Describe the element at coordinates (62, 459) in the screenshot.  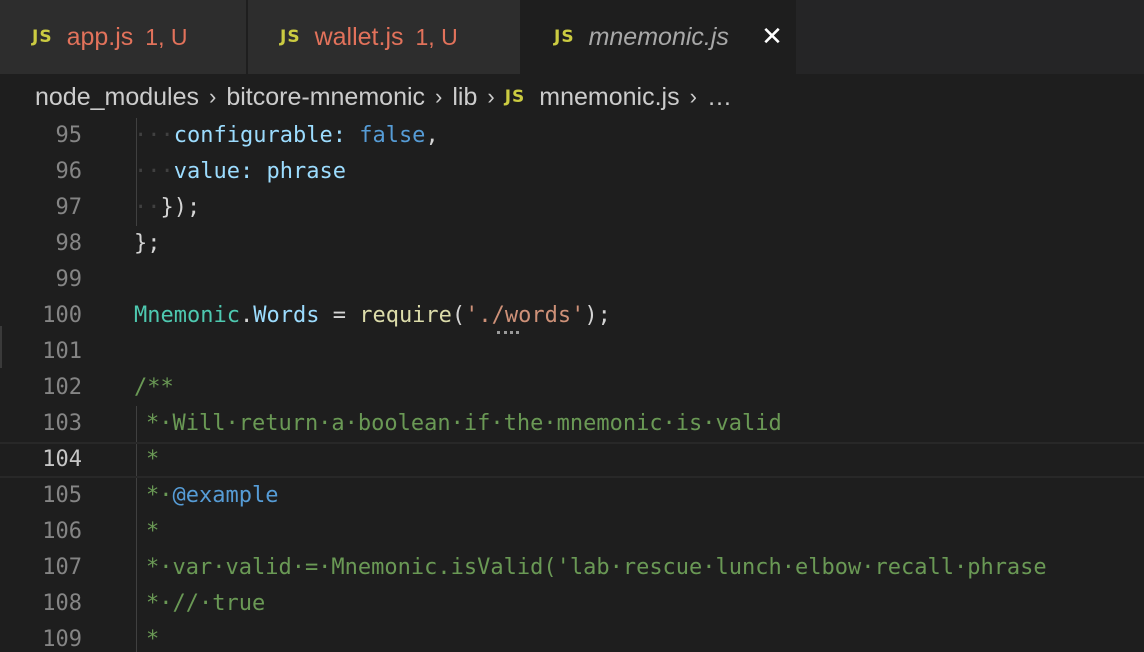
I see `line-number: 104` at that location.